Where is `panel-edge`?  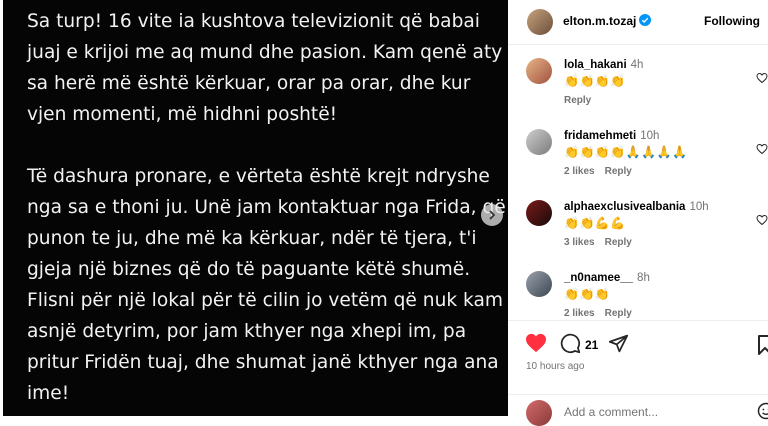 panel-edge is located at coordinates (1, 208).